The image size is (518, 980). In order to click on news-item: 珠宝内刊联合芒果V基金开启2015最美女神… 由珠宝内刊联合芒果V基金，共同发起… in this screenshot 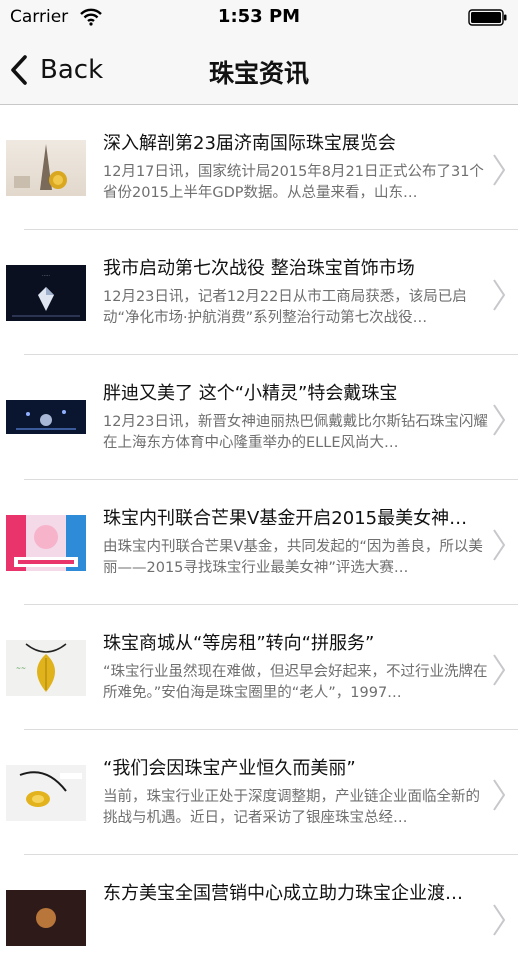, I will do `click(259, 542)`.